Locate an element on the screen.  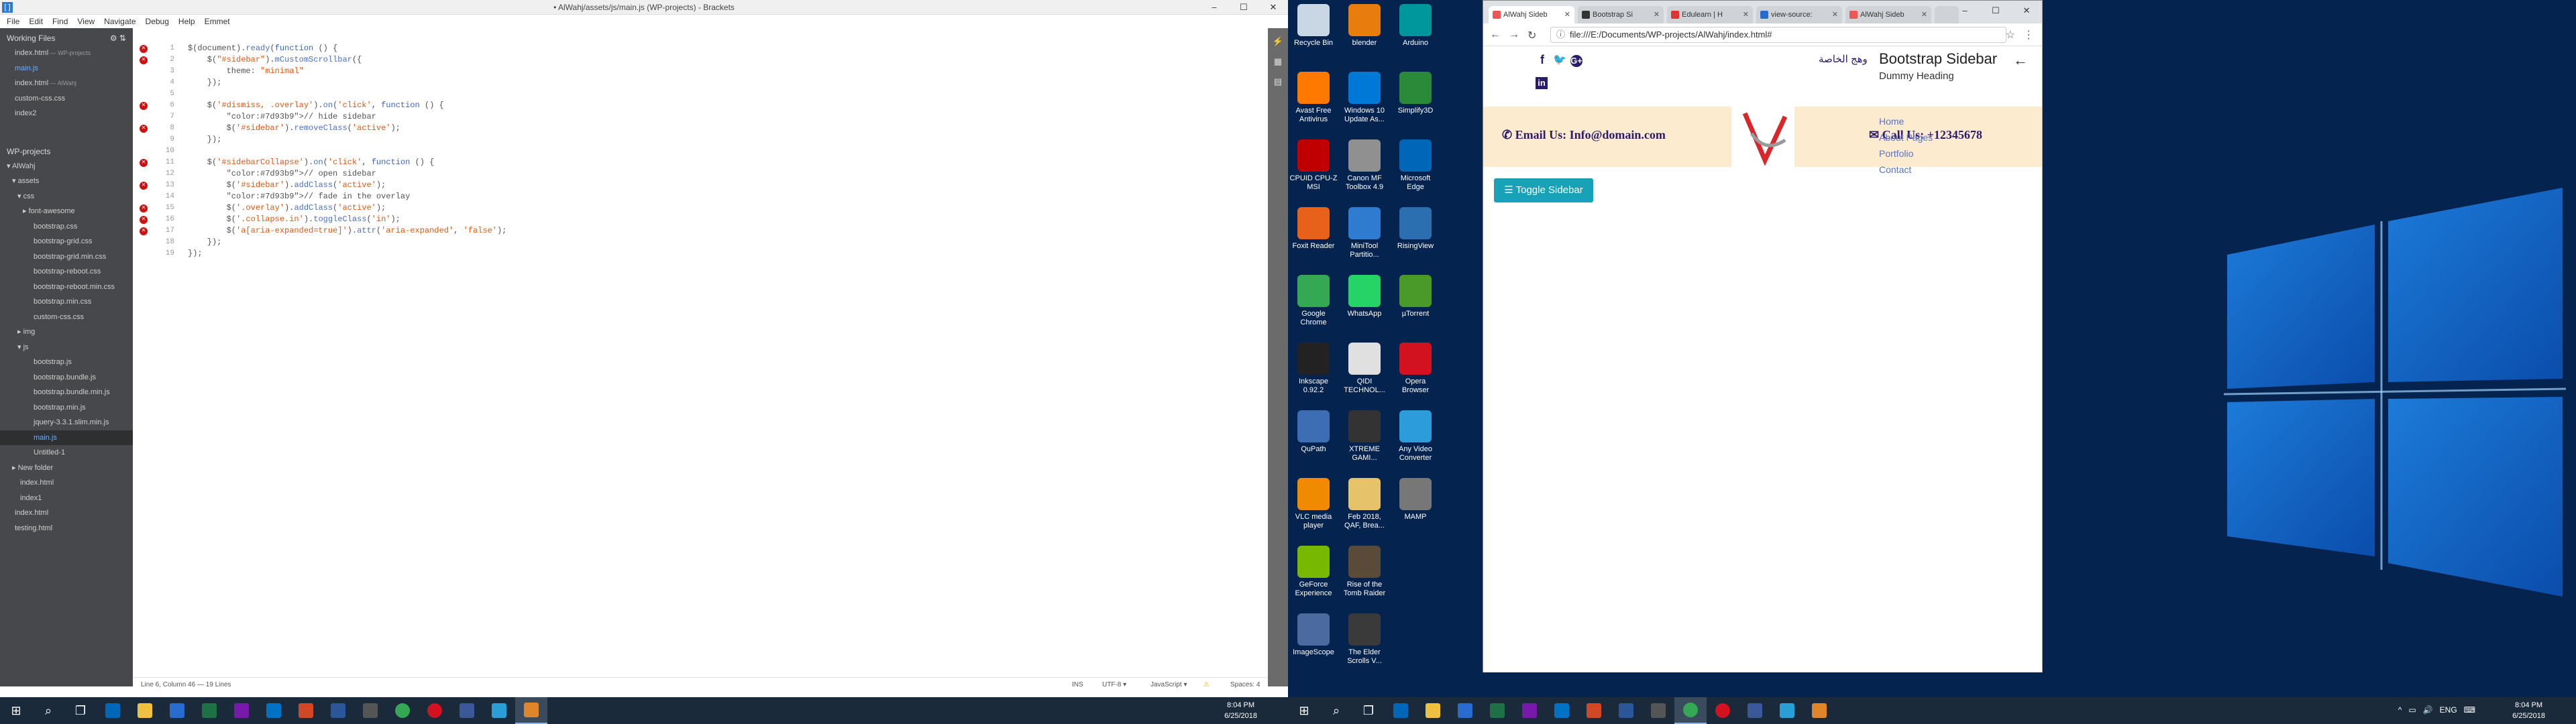
menu-help: Help is located at coordinates (186, 21).